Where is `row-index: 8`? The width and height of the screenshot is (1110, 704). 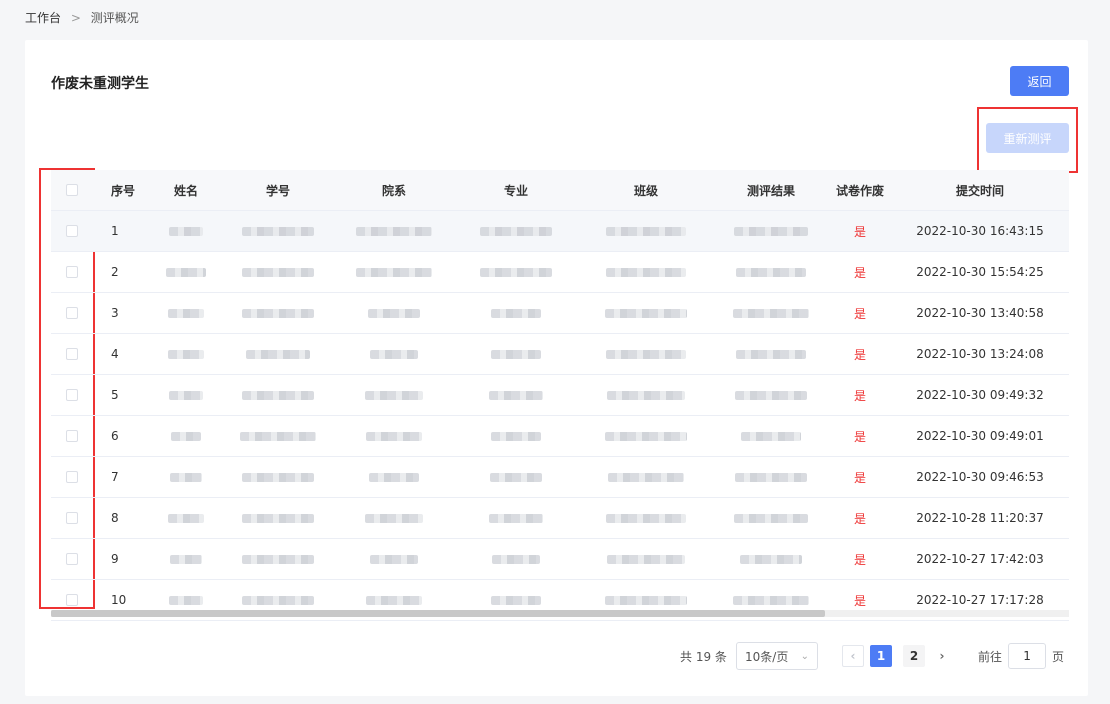
row-index: 8 is located at coordinates (115, 518).